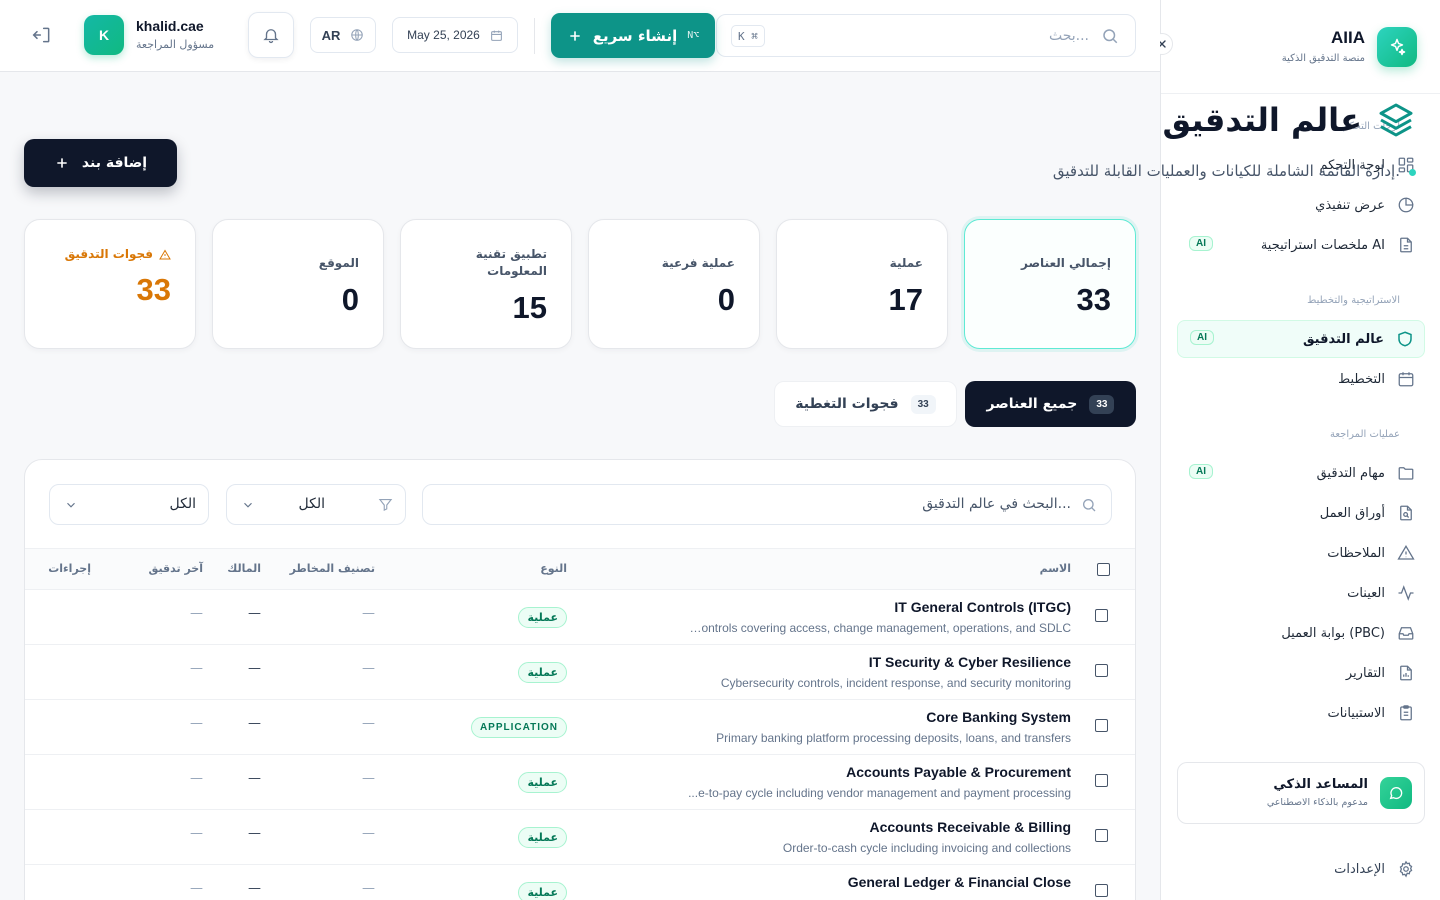  Describe the element at coordinates (1301, 793) in the screenshot. I see `ai-assistant-card: المساعد الذكي مدعوم بالذكاء الاصطناعي` at that location.